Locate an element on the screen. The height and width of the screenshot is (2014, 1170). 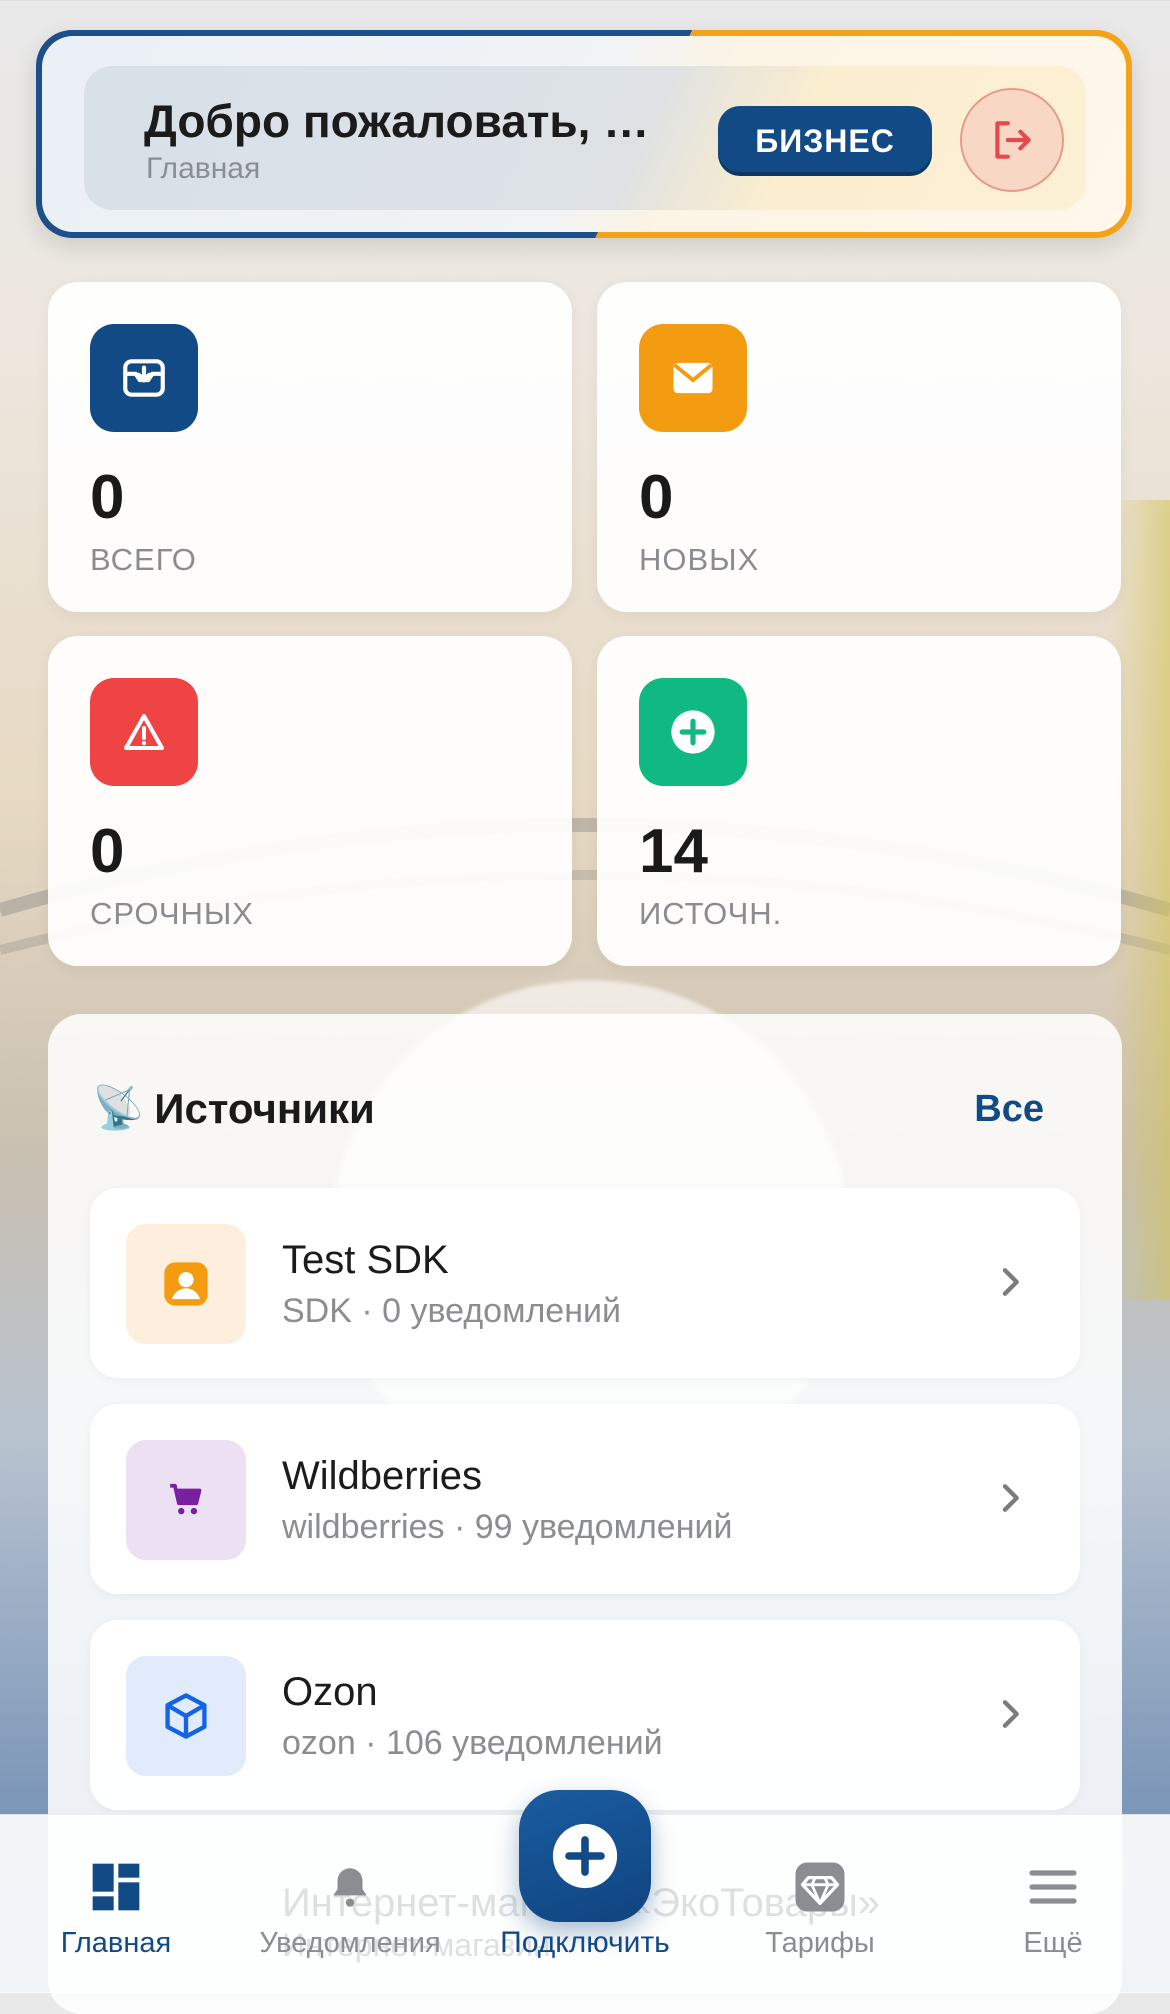
warning-icon is located at coordinates (144, 732).